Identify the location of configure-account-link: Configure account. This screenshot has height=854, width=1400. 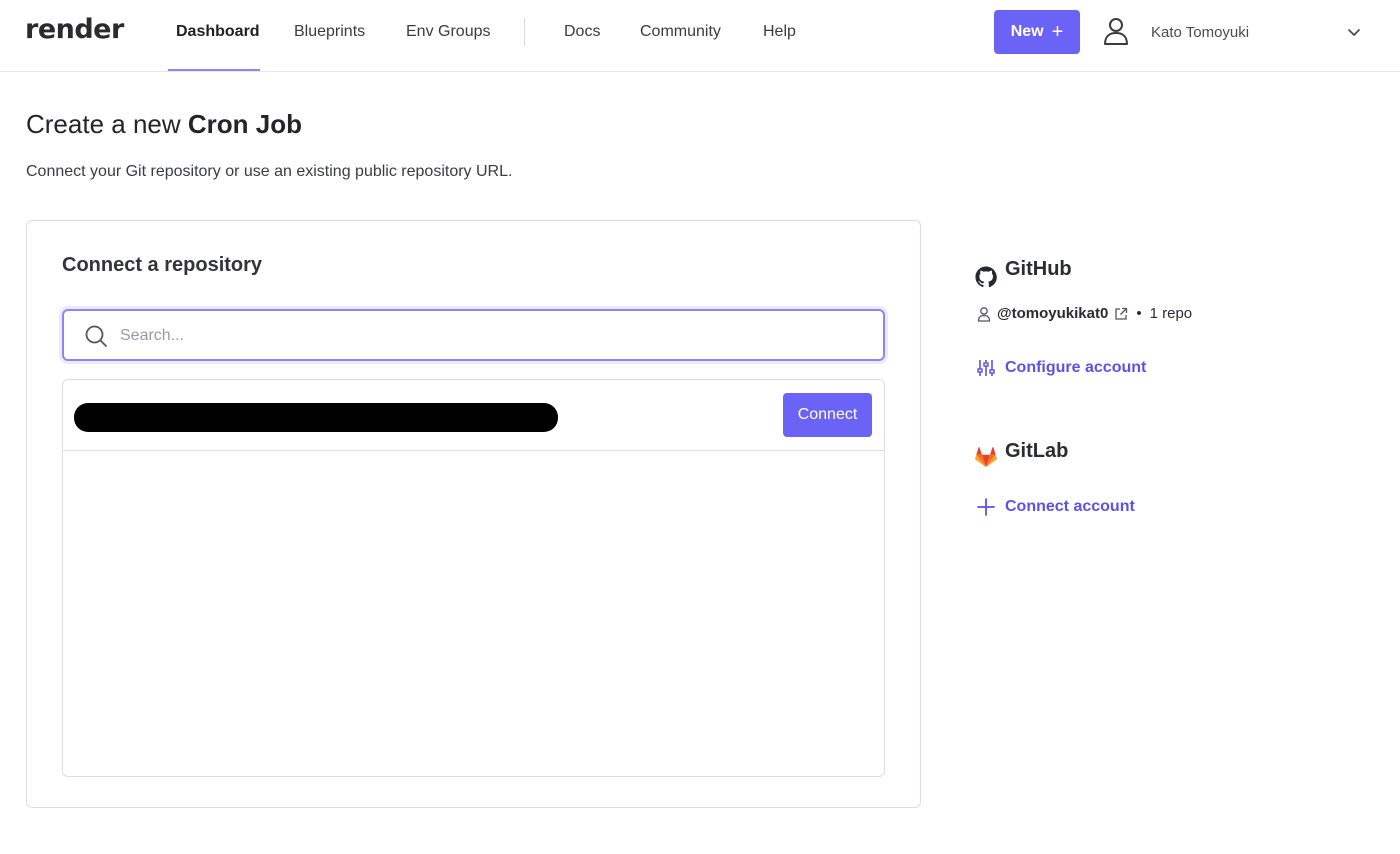
(1061, 368).